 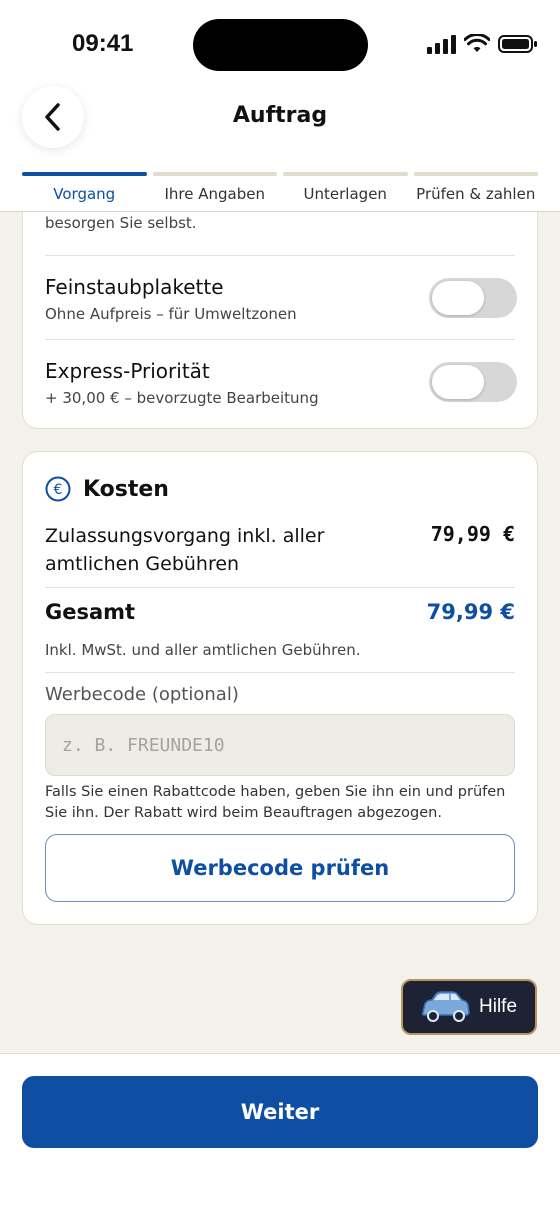 I want to click on tab-label: Vorgang, so click(x=84, y=194).